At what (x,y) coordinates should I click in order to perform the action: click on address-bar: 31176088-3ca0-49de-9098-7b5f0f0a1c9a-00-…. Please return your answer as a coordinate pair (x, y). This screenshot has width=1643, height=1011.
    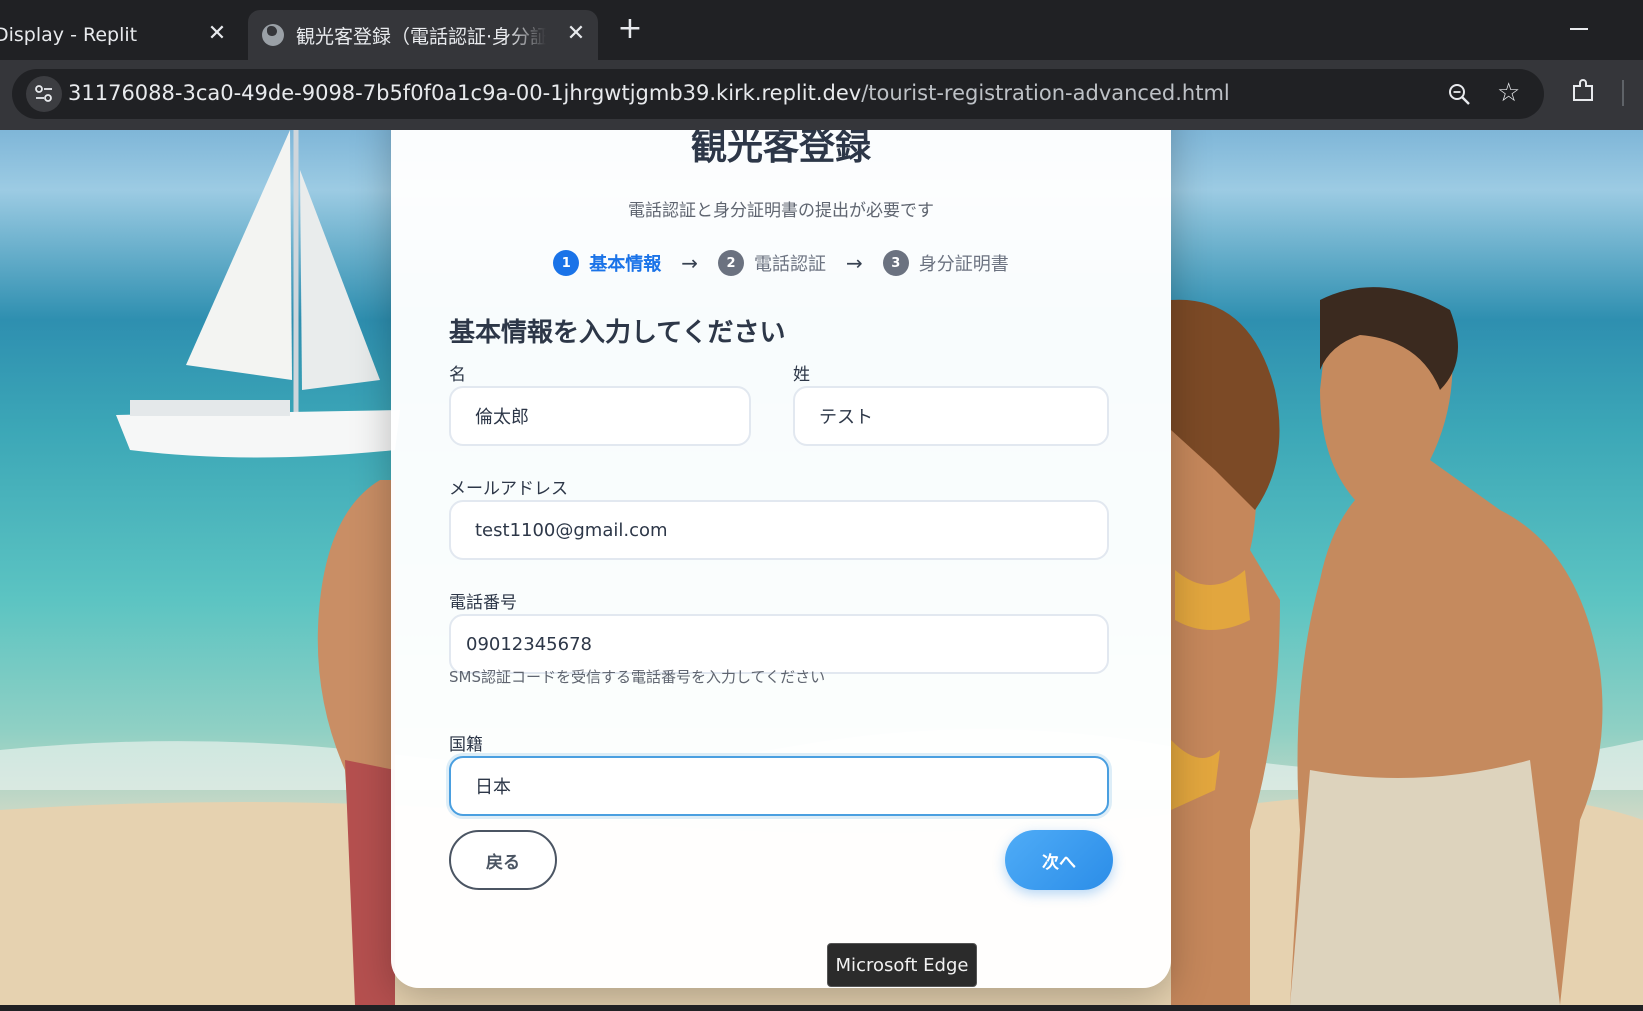
    Looking at the image, I should click on (778, 94).